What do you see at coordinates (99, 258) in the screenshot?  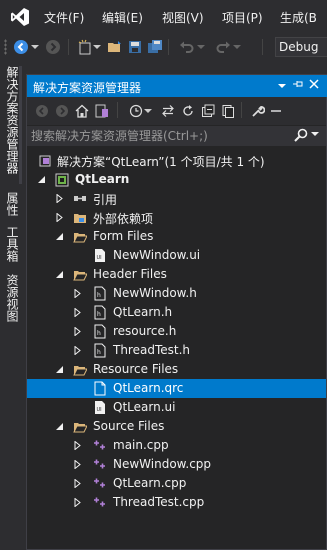 I see `svg-text: UI` at bounding box center [99, 258].